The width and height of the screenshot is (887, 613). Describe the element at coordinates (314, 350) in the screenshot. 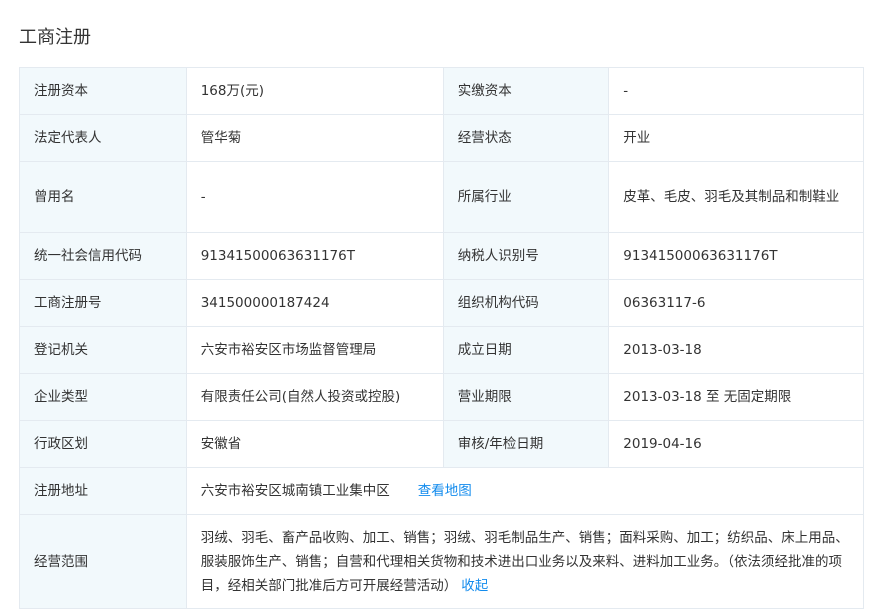

I see `reg-authority-value: 六安市裕安区市场监督管理局` at that location.